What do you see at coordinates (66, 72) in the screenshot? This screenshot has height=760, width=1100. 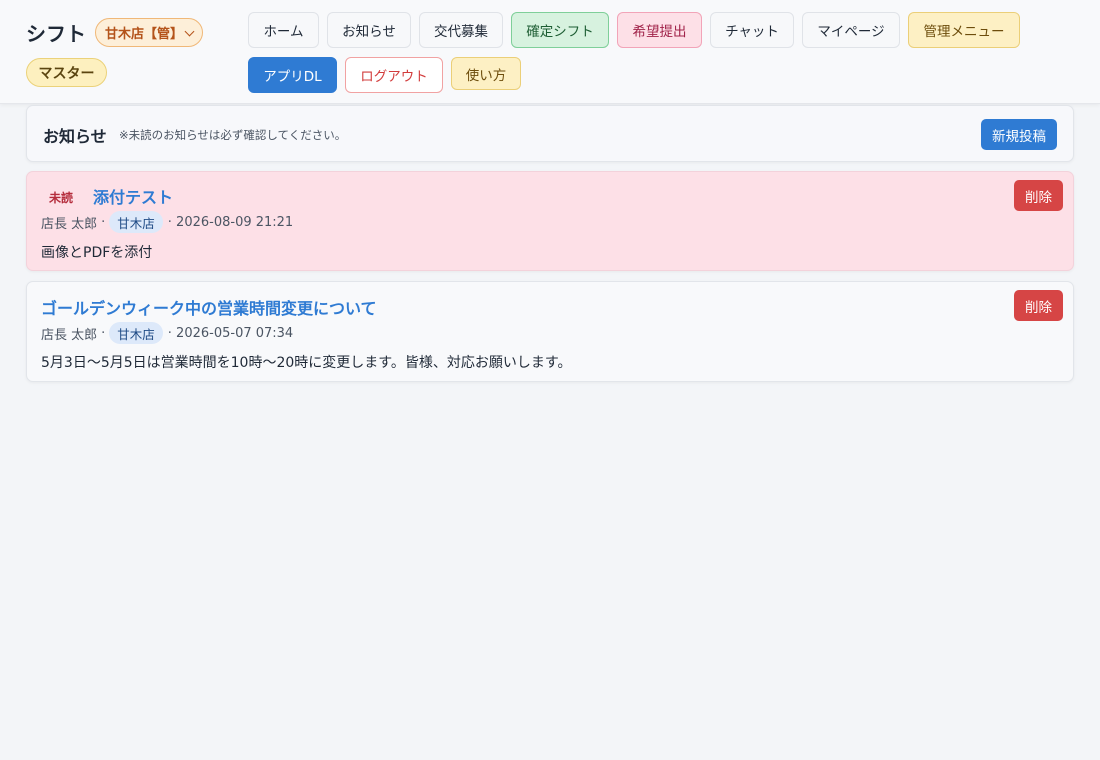 I see `role-badge: マスター` at bounding box center [66, 72].